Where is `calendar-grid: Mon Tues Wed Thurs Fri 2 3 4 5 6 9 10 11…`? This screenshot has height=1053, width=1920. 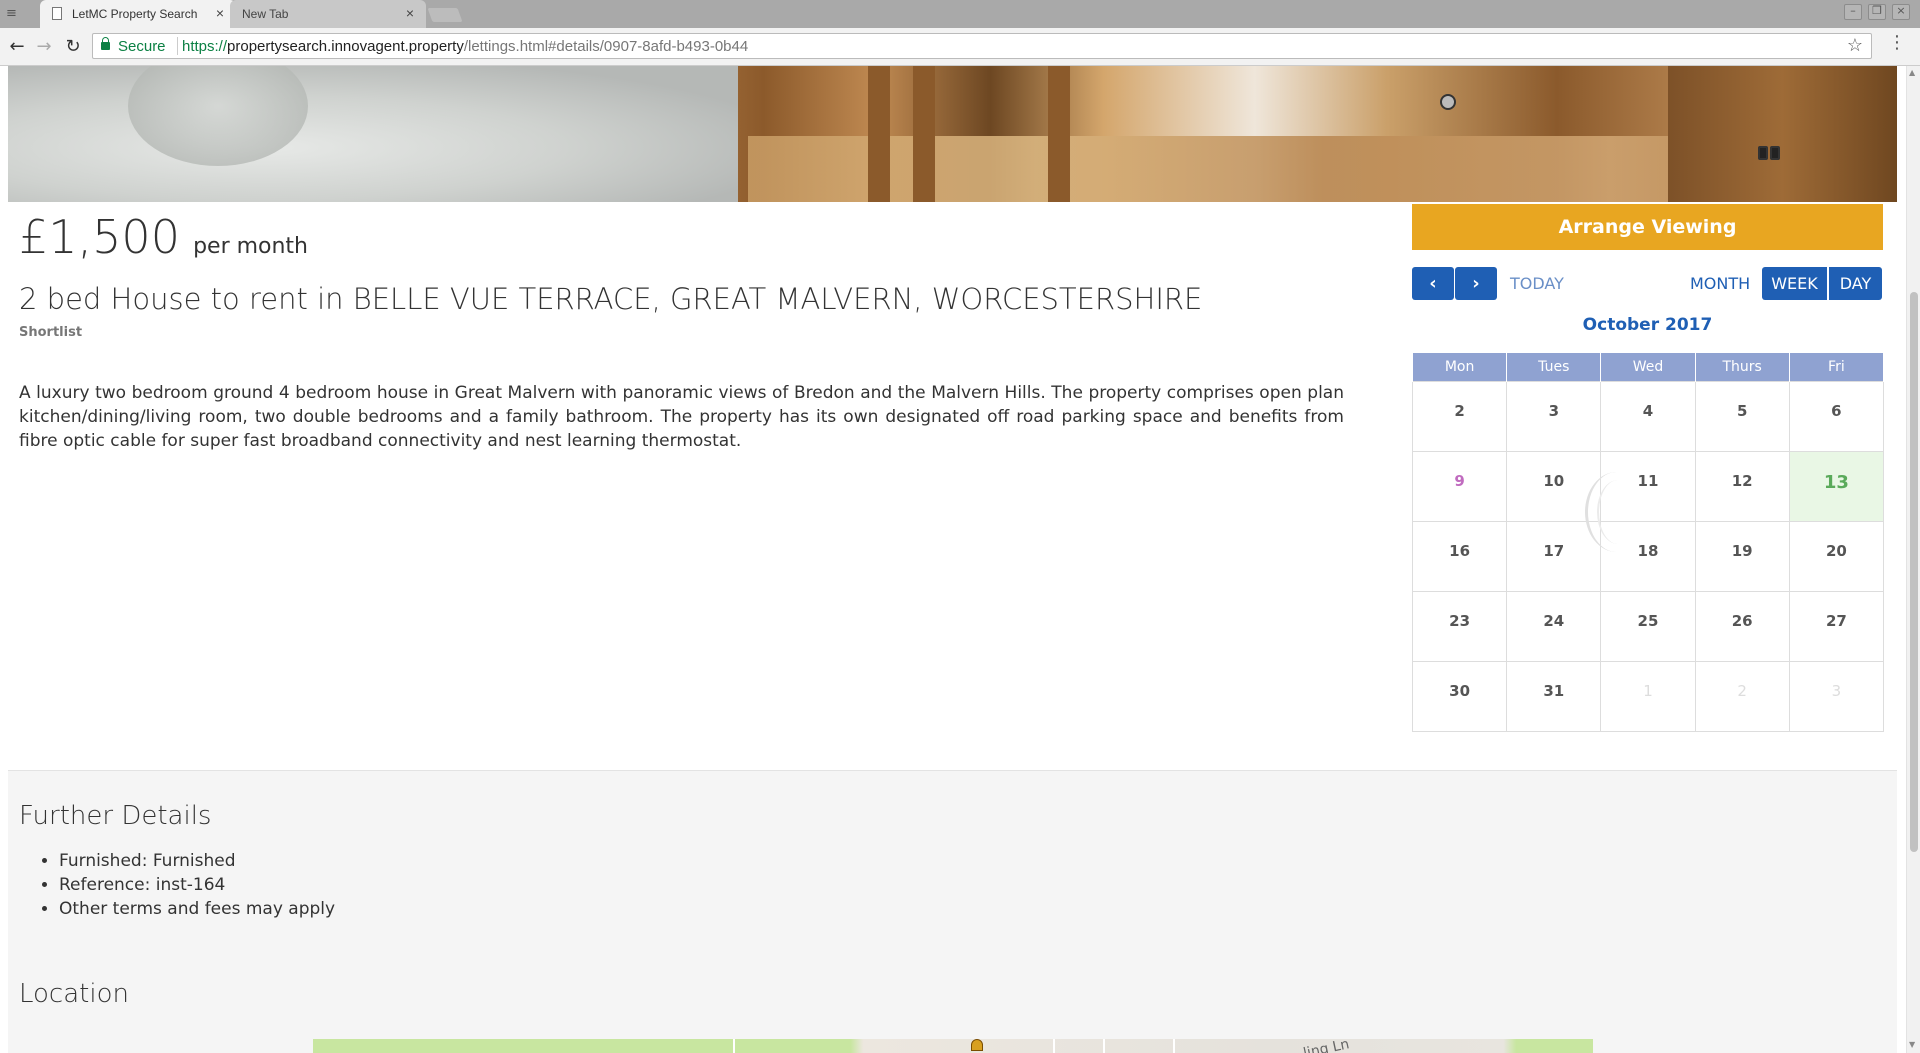
calendar-grid: Mon Tues Wed Thurs Fri 2 3 4 5 6 9 10 11… is located at coordinates (1648, 542).